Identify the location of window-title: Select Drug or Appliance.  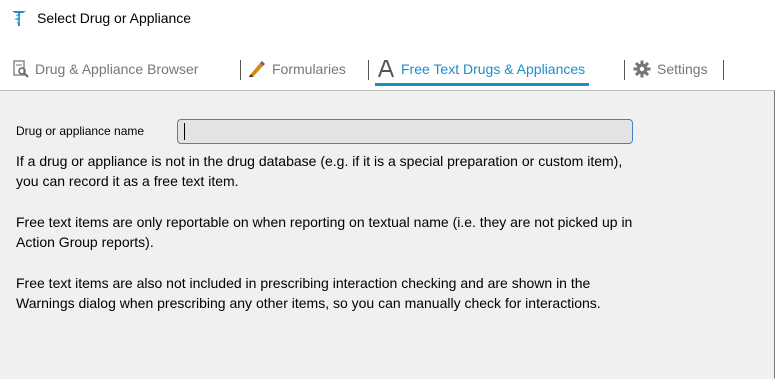
(114, 18).